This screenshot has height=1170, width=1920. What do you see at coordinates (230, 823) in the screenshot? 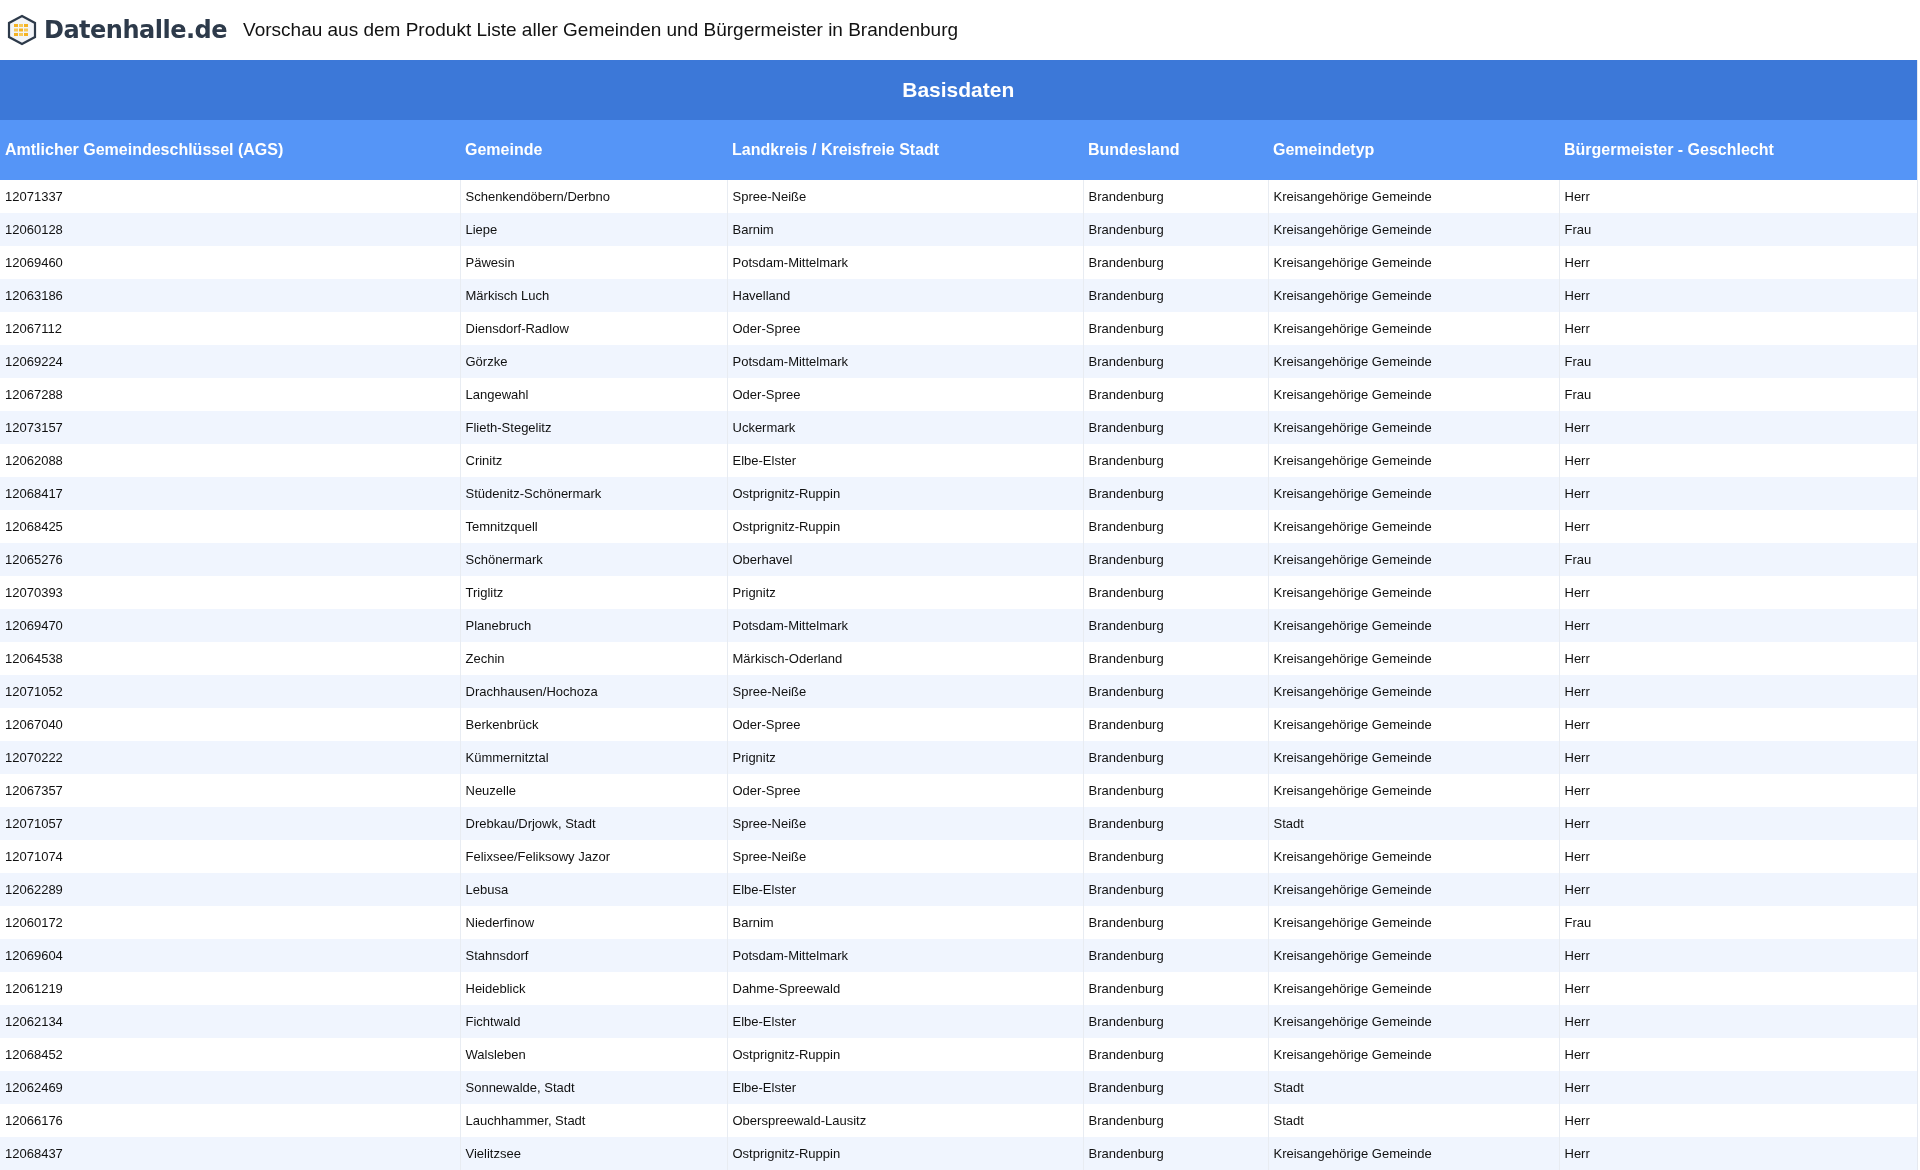
I see `table-cell: 12071057` at bounding box center [230, 823].